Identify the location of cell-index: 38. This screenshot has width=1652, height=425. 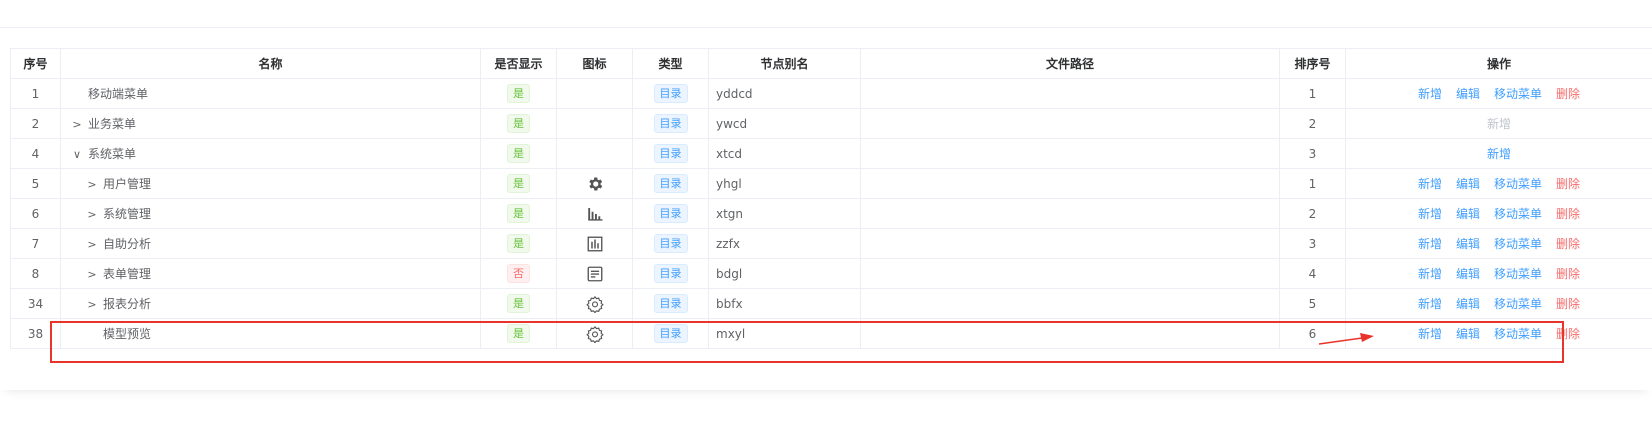
(35, 333).